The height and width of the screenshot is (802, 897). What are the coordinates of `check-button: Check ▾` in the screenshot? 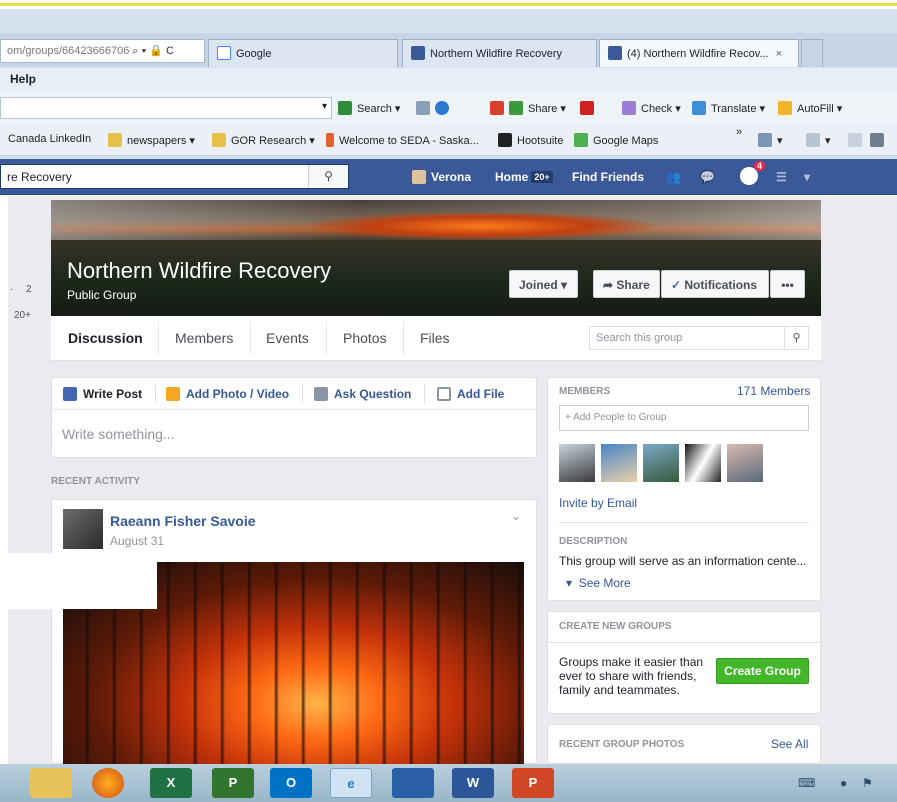 It's located at (651, 108).